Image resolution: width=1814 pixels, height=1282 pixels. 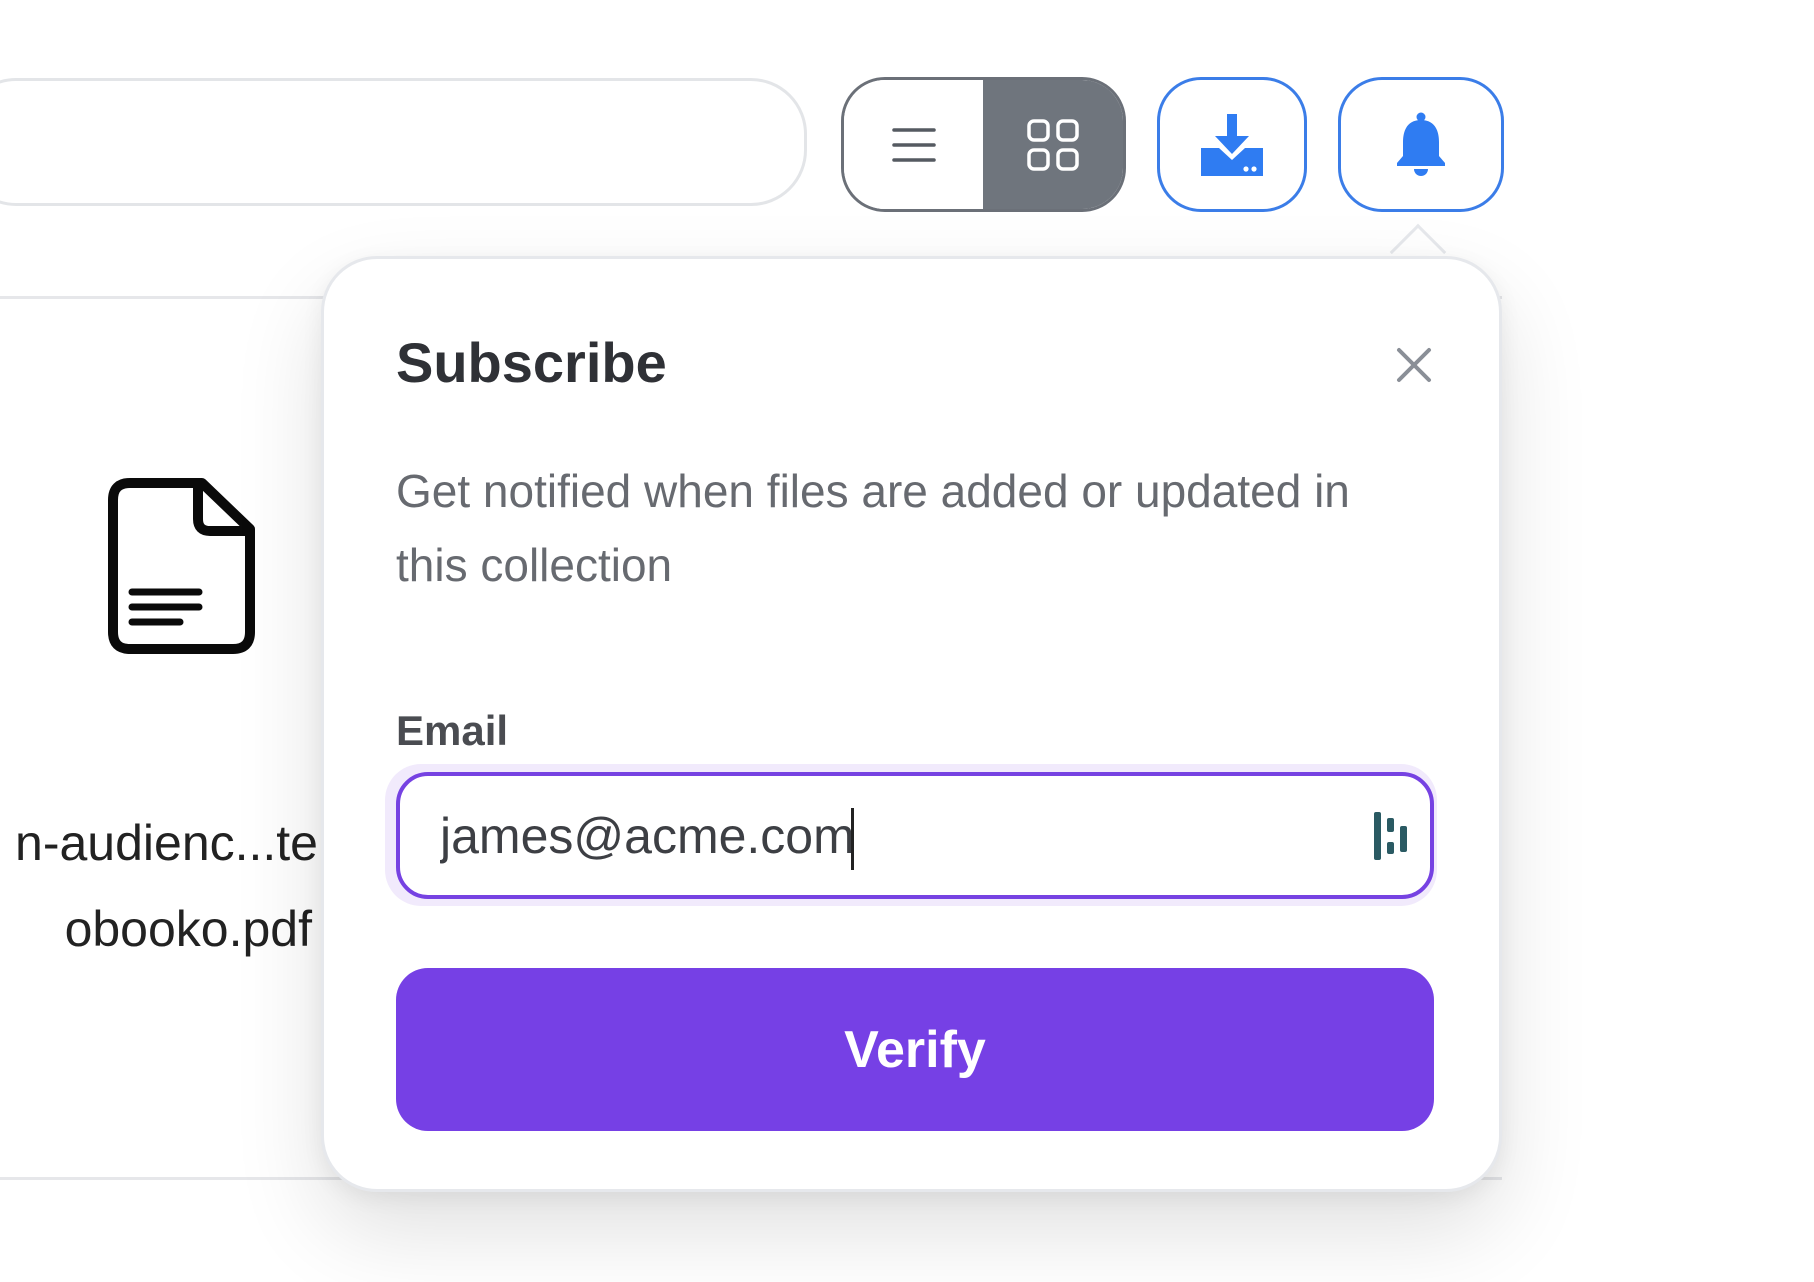 I want to click on text-caret, so click(x=852, y=839).